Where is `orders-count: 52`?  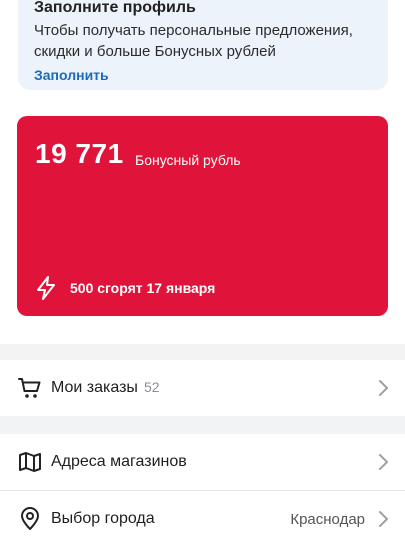
orders-count: 52 is located at coordinates (151, 387).